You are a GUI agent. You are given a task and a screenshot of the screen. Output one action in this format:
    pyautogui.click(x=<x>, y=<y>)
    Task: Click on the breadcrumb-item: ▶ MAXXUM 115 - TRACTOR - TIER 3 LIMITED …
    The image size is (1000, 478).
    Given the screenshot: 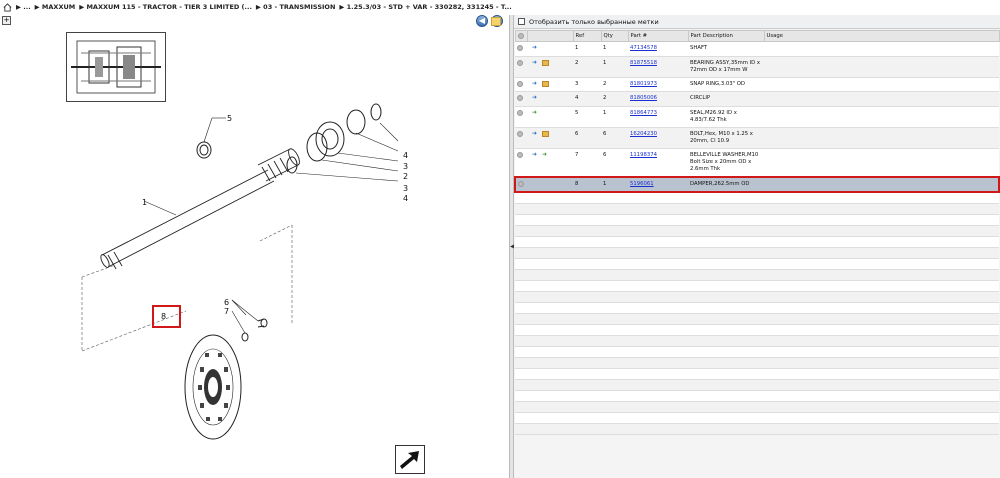 What is the action you would take?
    pyautogui.click(x=165, y=7)
    